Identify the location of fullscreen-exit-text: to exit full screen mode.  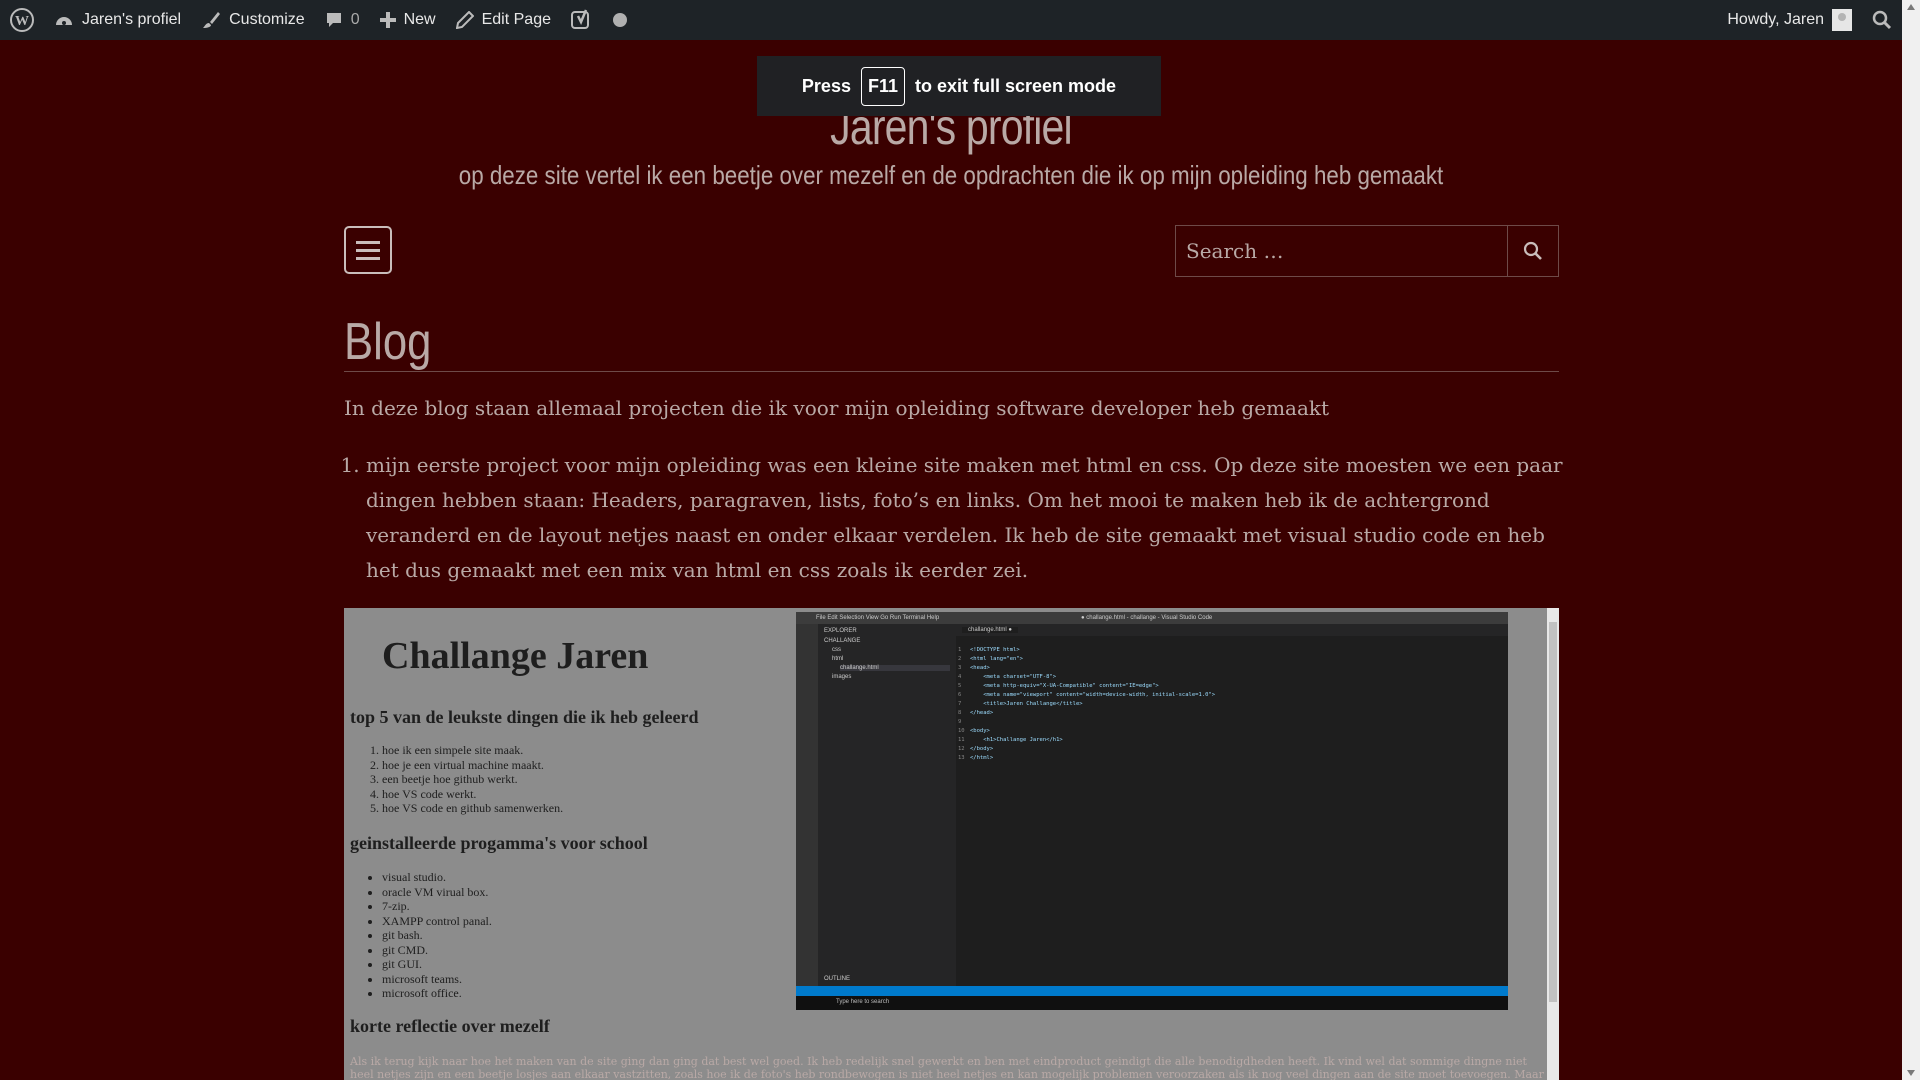
(1016, 85).